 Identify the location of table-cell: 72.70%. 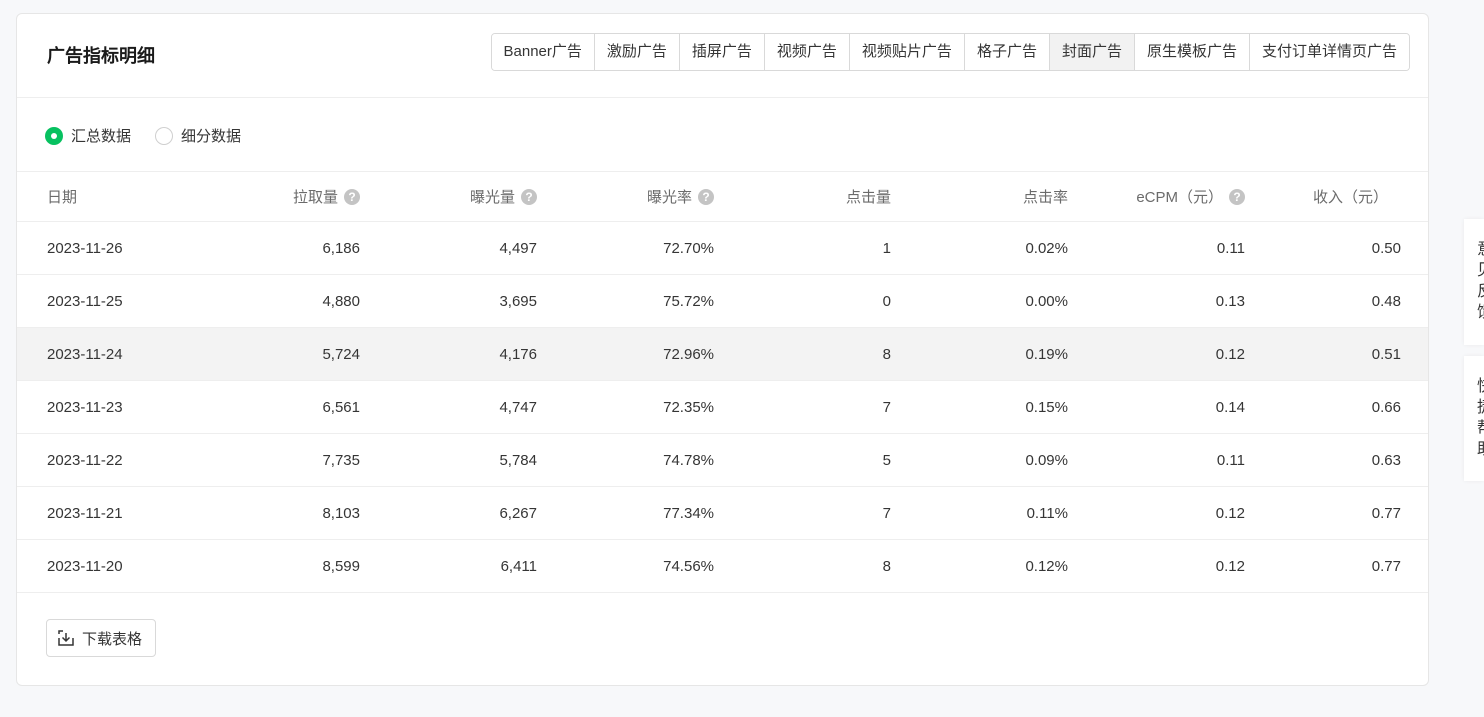
(625, 248).